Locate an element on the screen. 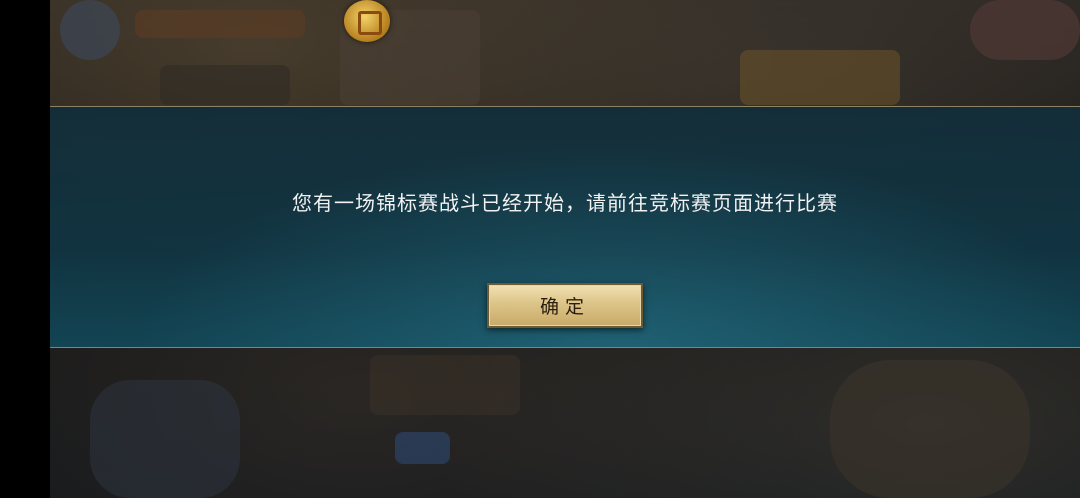  figure is located at coordinates (930, 429).